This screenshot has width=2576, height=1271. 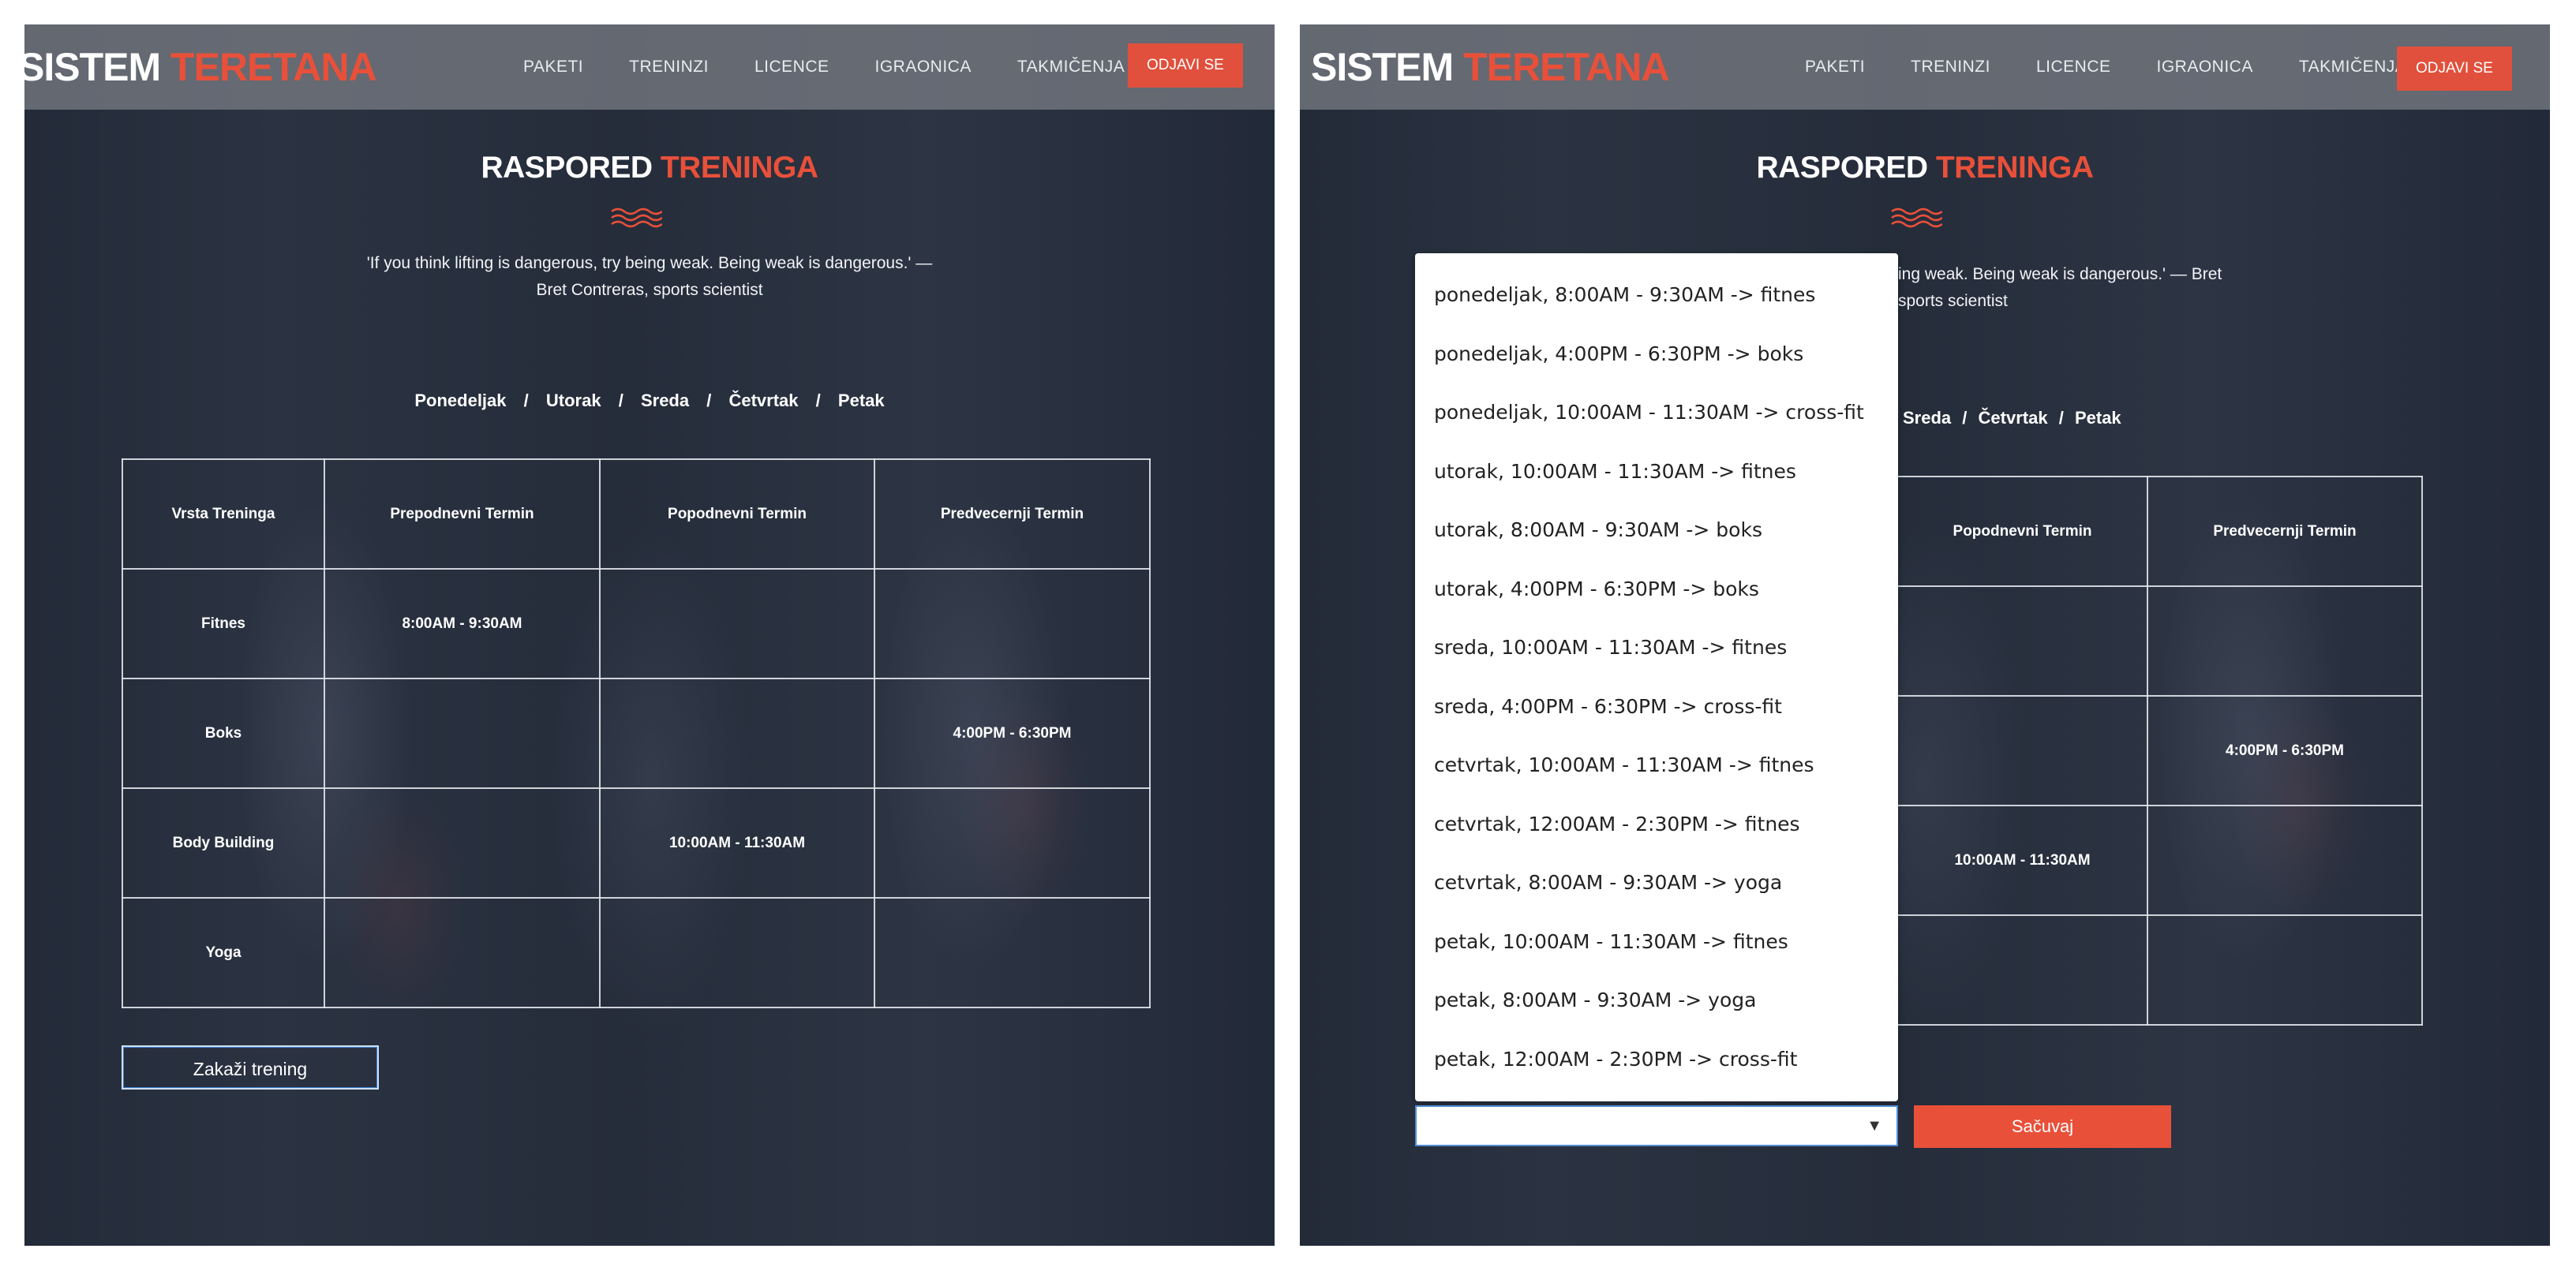 I want to click on dropdown-option: cetvrtak, 10:00AM - 11:30AM -> fitnes, so click(x=1656, y=766).